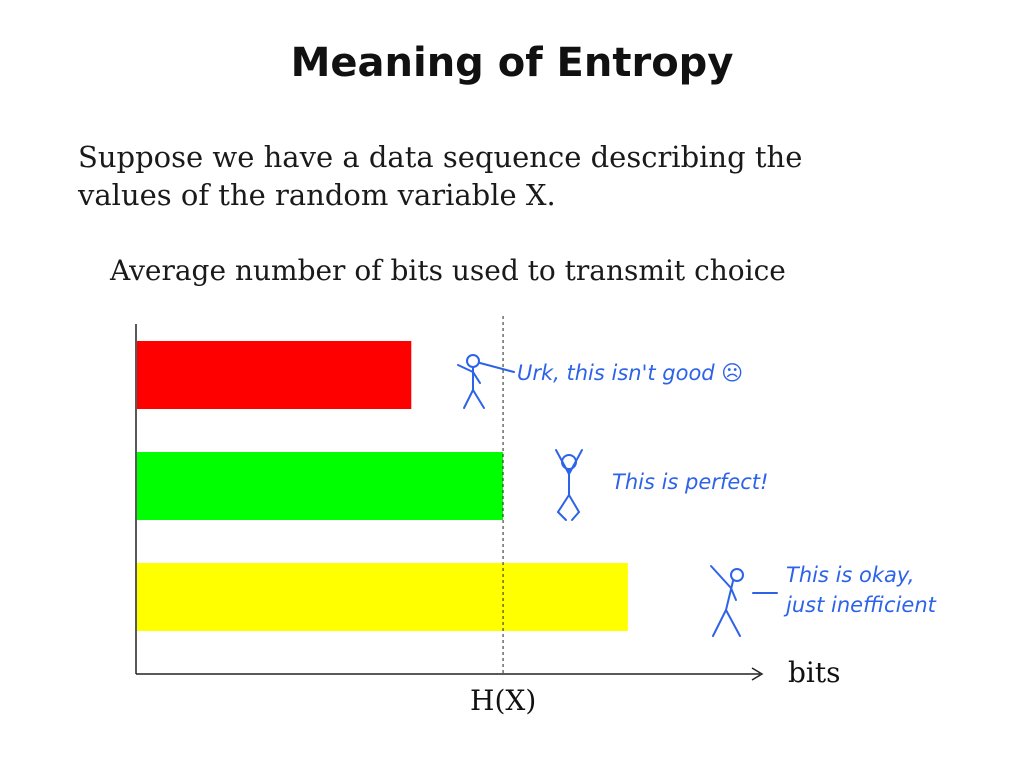 This screenshot has width=1024, height=768. What do you see at coordinates (850, 575) in the screenshot?
I see `annotation-yellow-line-1: This is okay,` at bounding box center [850, 575].